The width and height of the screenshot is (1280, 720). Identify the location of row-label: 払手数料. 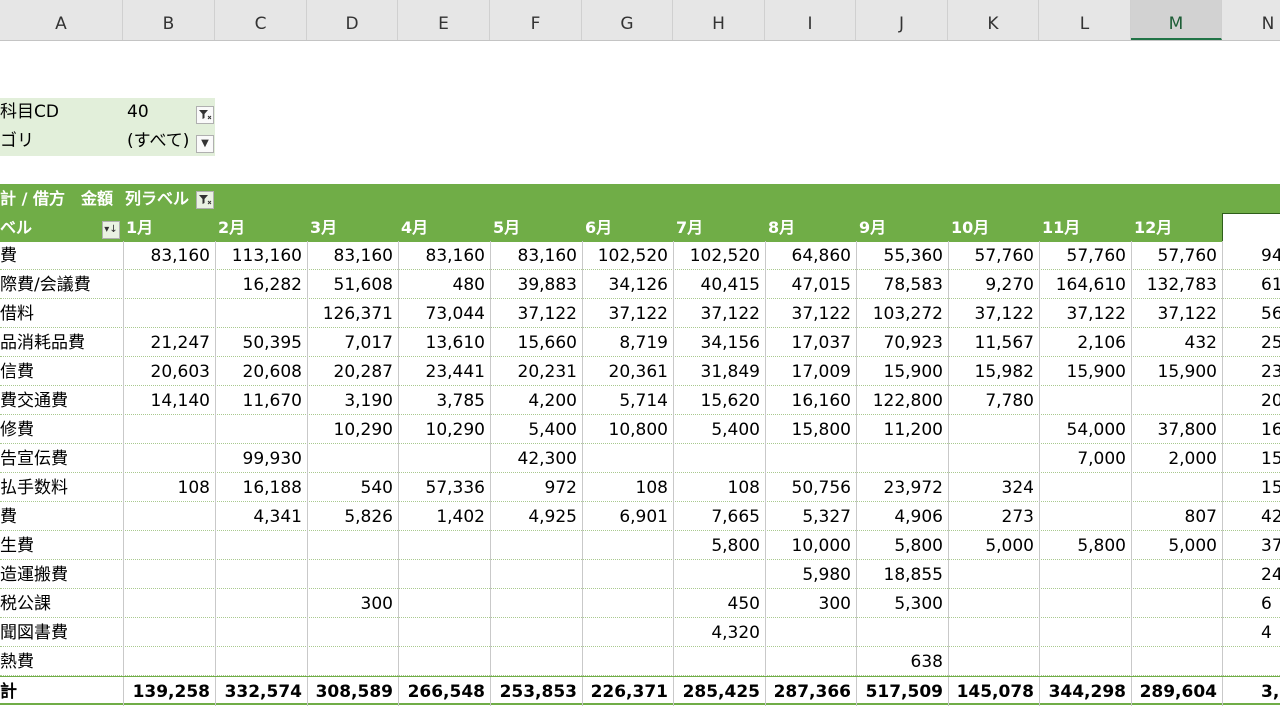
(61, 487).